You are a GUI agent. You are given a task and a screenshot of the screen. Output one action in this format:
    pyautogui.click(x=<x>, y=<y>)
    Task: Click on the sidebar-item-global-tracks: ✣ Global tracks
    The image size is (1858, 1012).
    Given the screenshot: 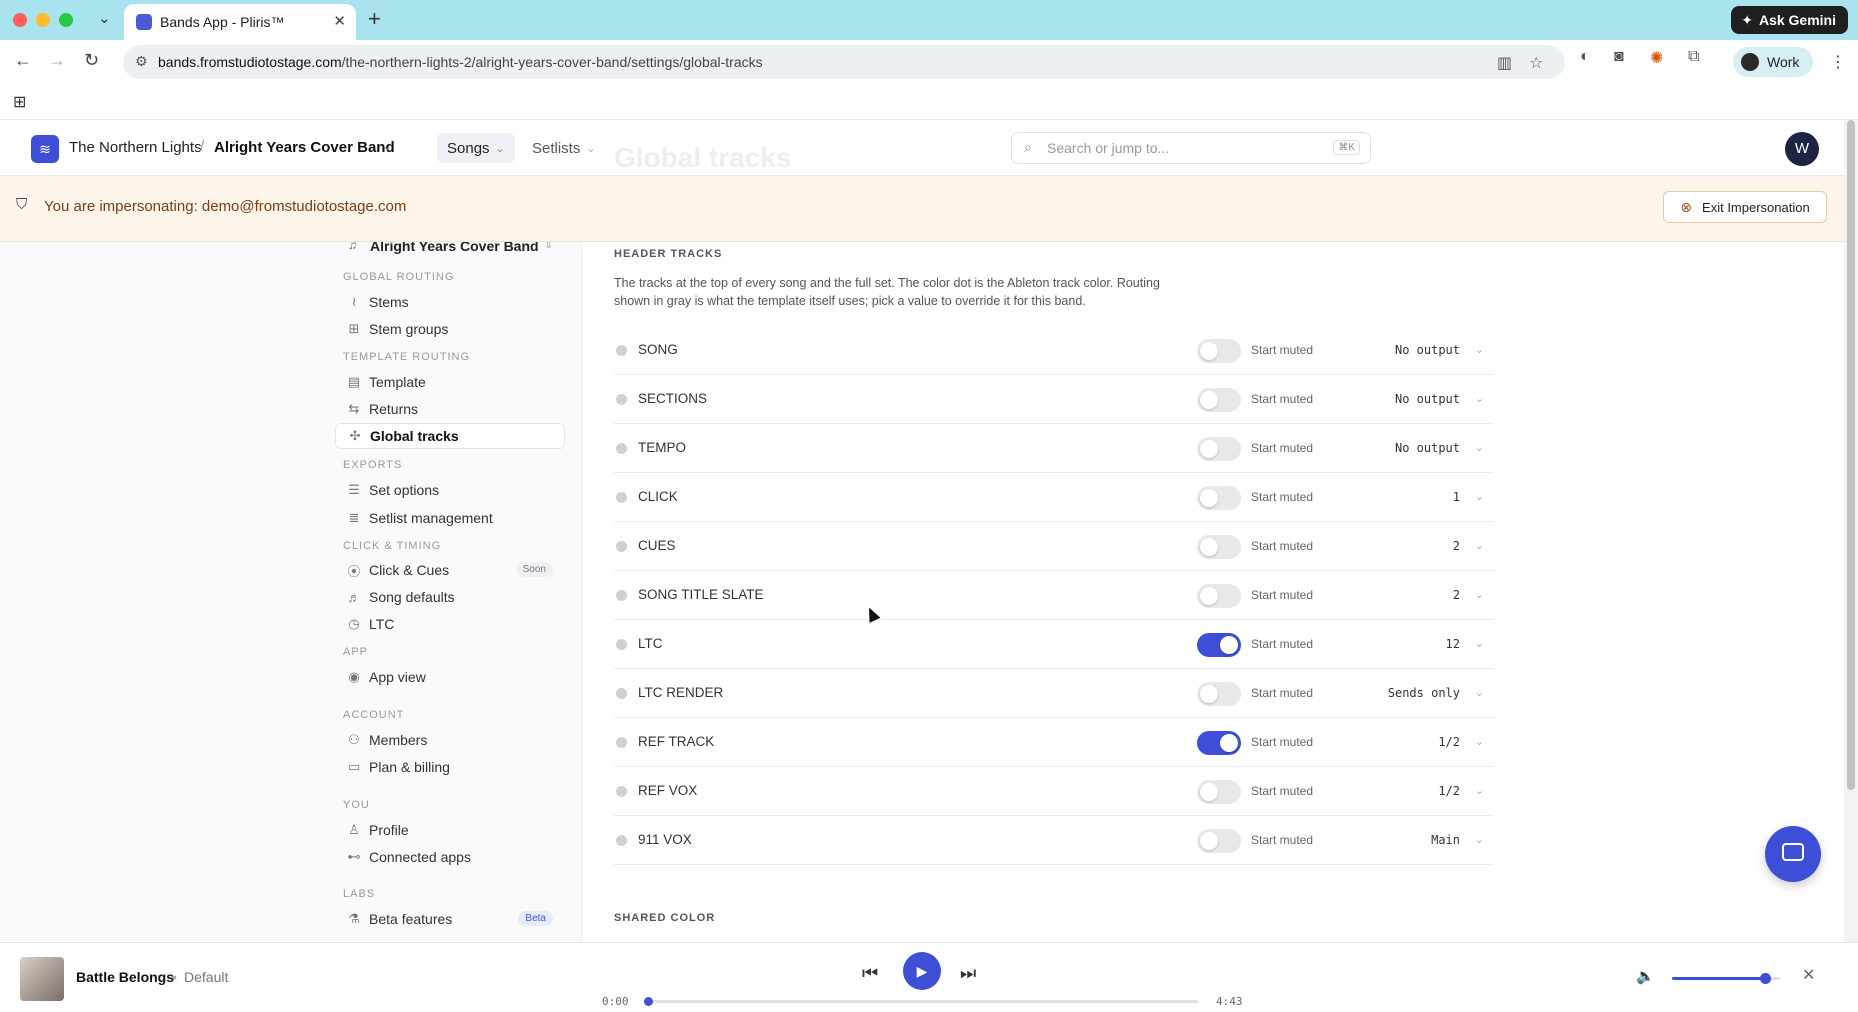 What is the action you would take?
    pyautogui.click(x=450, y=436)
    